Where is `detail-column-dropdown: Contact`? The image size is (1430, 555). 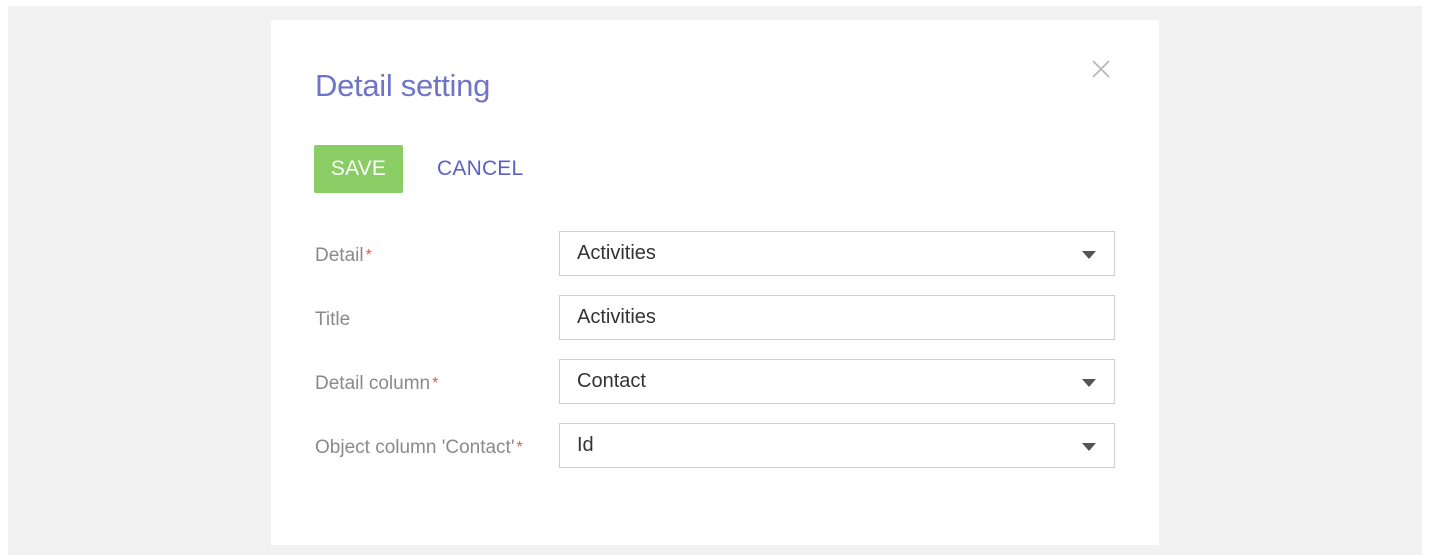 detail-column-dropdown: Contact is located at coordinates (837, 381).